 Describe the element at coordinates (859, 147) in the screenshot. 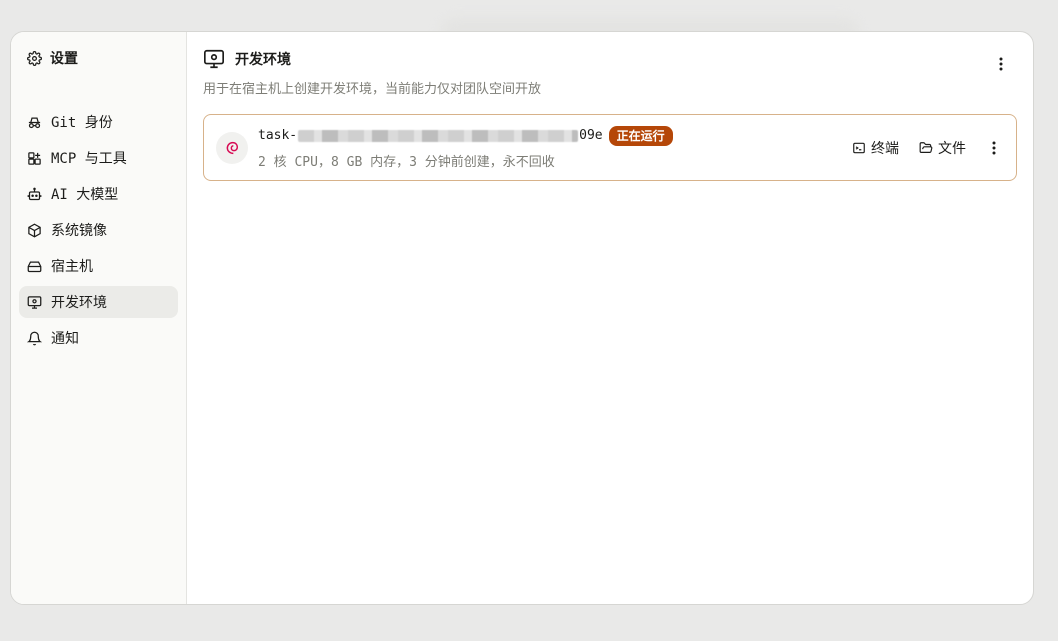

I see `terminal-icon` at that location.